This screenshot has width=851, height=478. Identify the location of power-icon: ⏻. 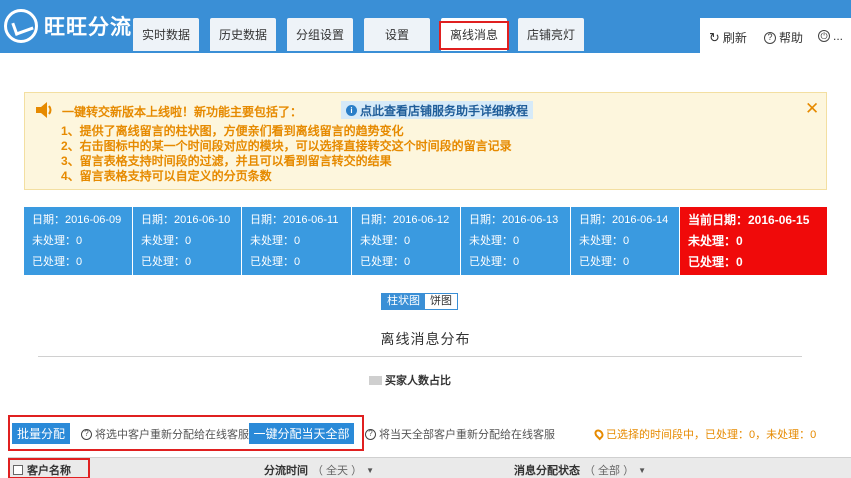
(824, 36).